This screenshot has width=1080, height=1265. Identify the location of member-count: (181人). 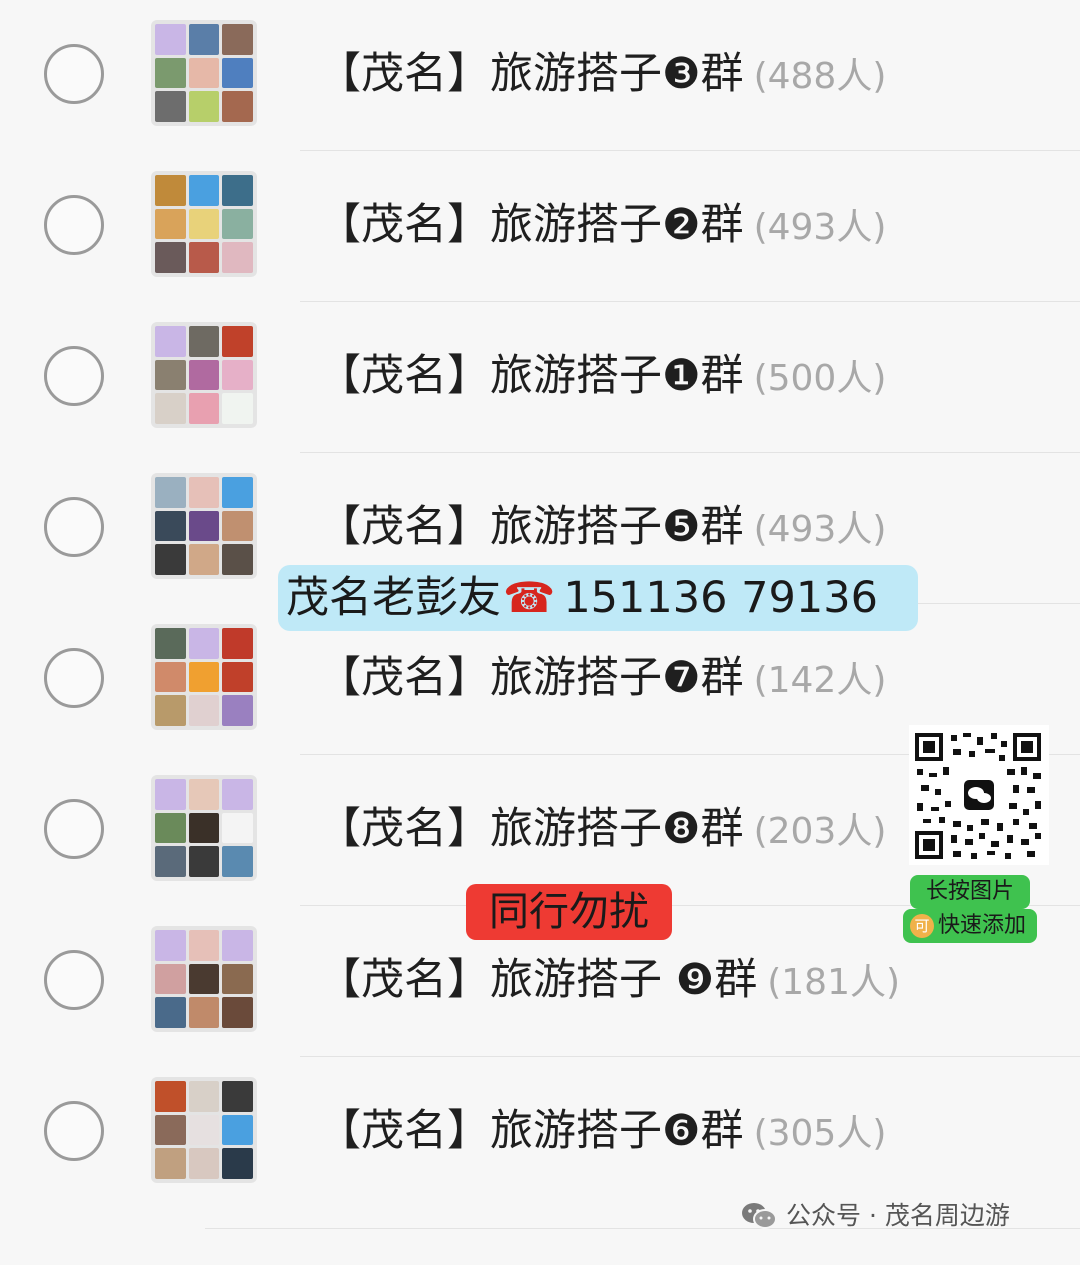
(834, 982).